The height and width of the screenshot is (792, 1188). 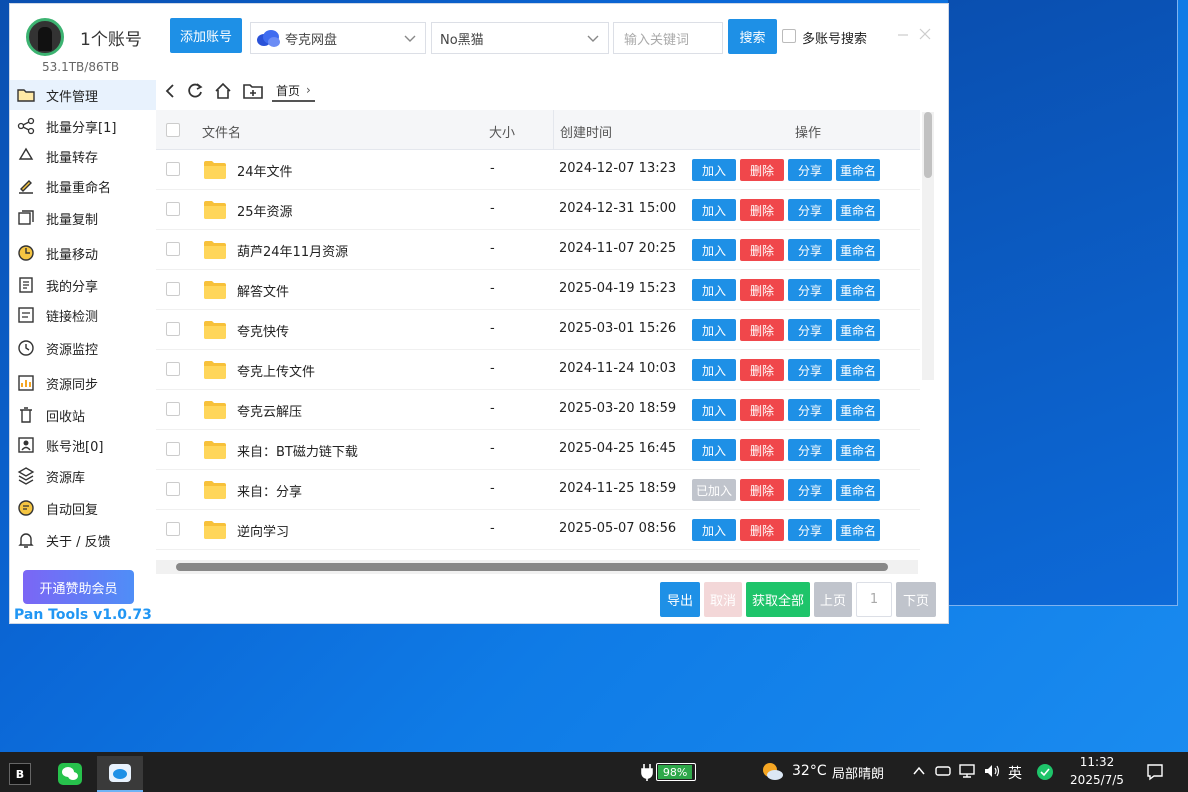 What do you see at coordinates (874, 599) in the screenshot?
I see `page-number-input: 1` at bounding box center [874, 599].